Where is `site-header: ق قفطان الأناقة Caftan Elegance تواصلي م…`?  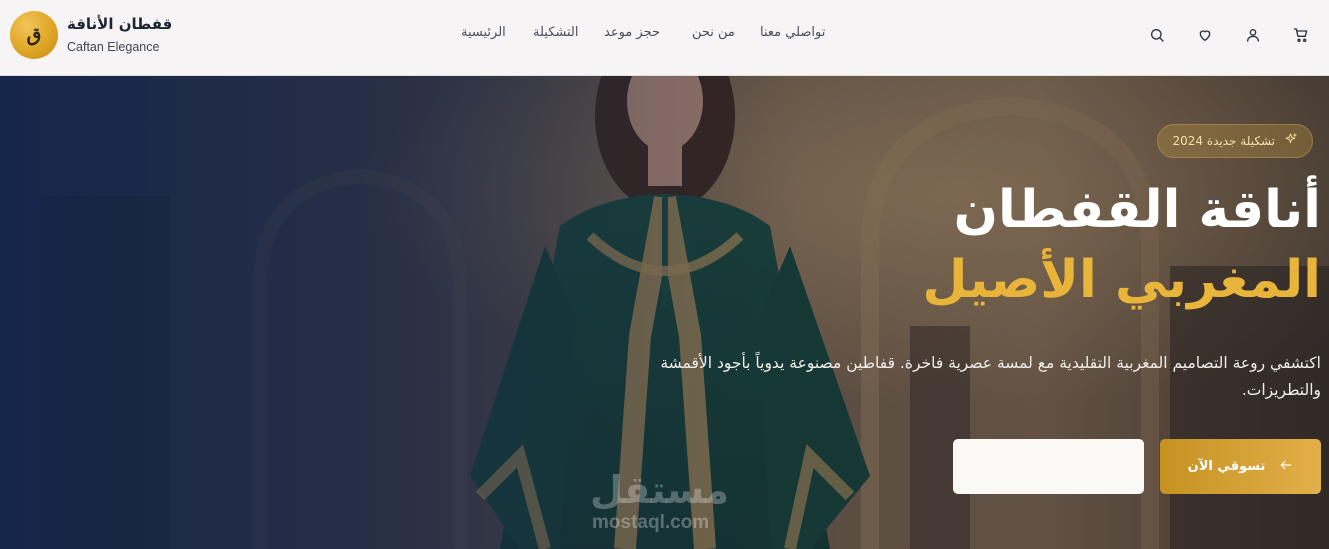
site-header: ق قفطان الأناقة Caftan Elegance تواصلي م… is located at coordinates (664, 38).